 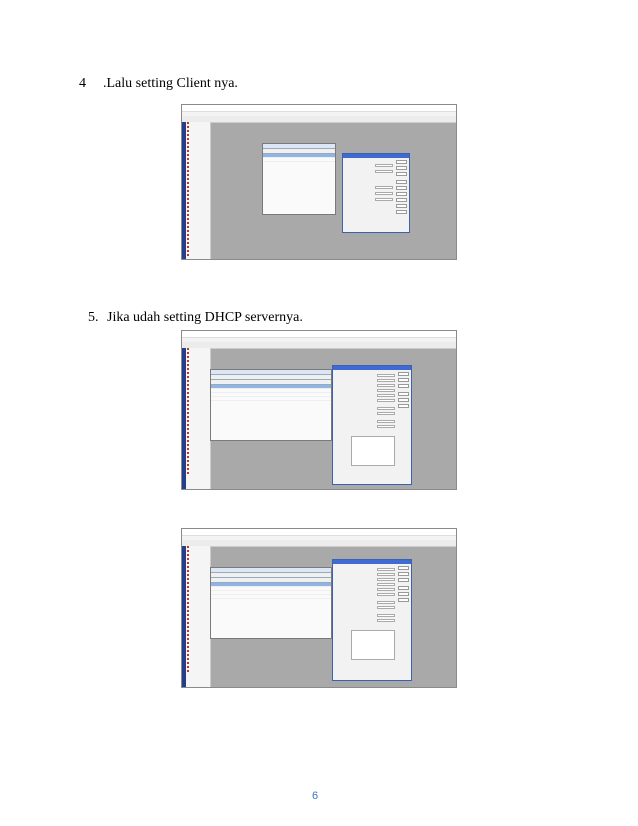 I want to click on step-4-text: .Lalu setting Client nya., so click(x=170, y=83).